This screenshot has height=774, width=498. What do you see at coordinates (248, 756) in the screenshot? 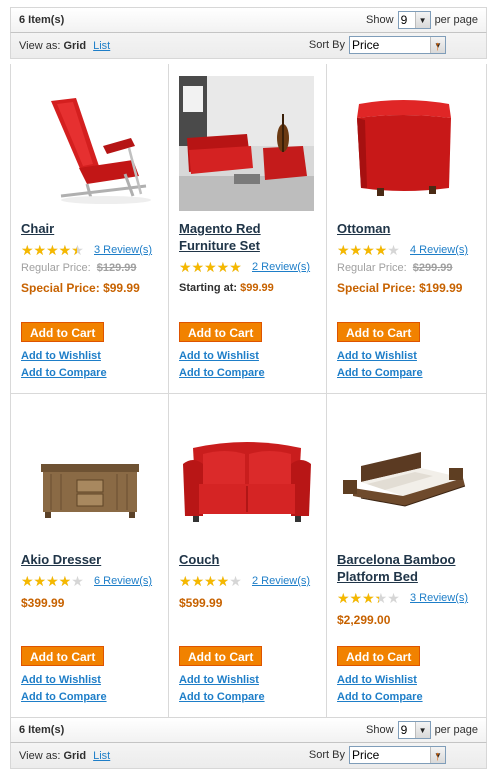
I see `sorter: View as: Grid List Sort By Price ▼ ↑` at bounding box center [248, 756].